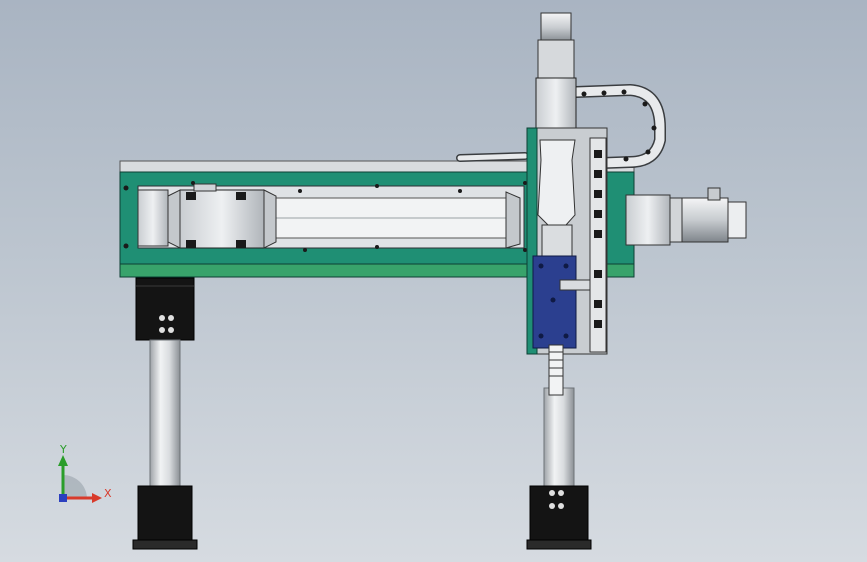 The height and width of the screenshot is (562, 867). I want to click on left-column-tube, so click(165, 414).